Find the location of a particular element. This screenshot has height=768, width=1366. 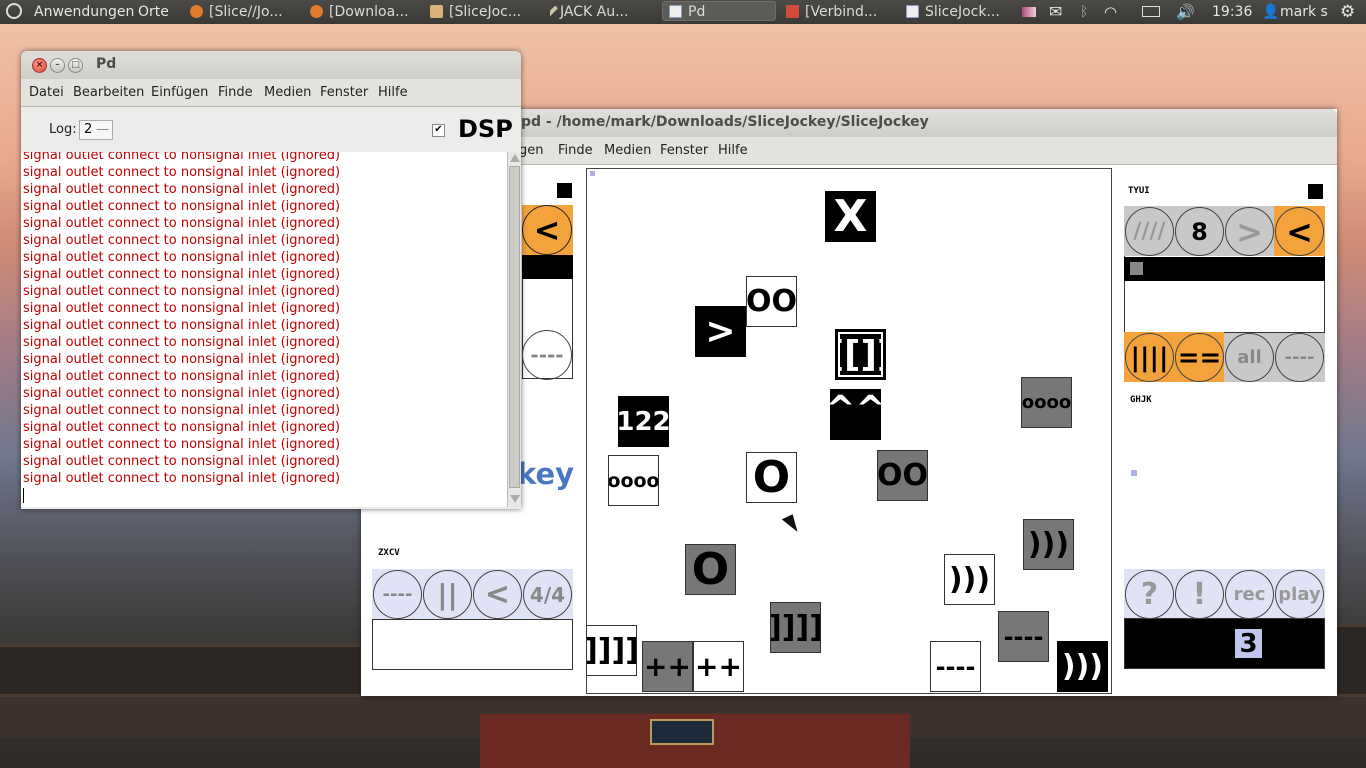

canvas-handle is located at coordinates (592, 173).